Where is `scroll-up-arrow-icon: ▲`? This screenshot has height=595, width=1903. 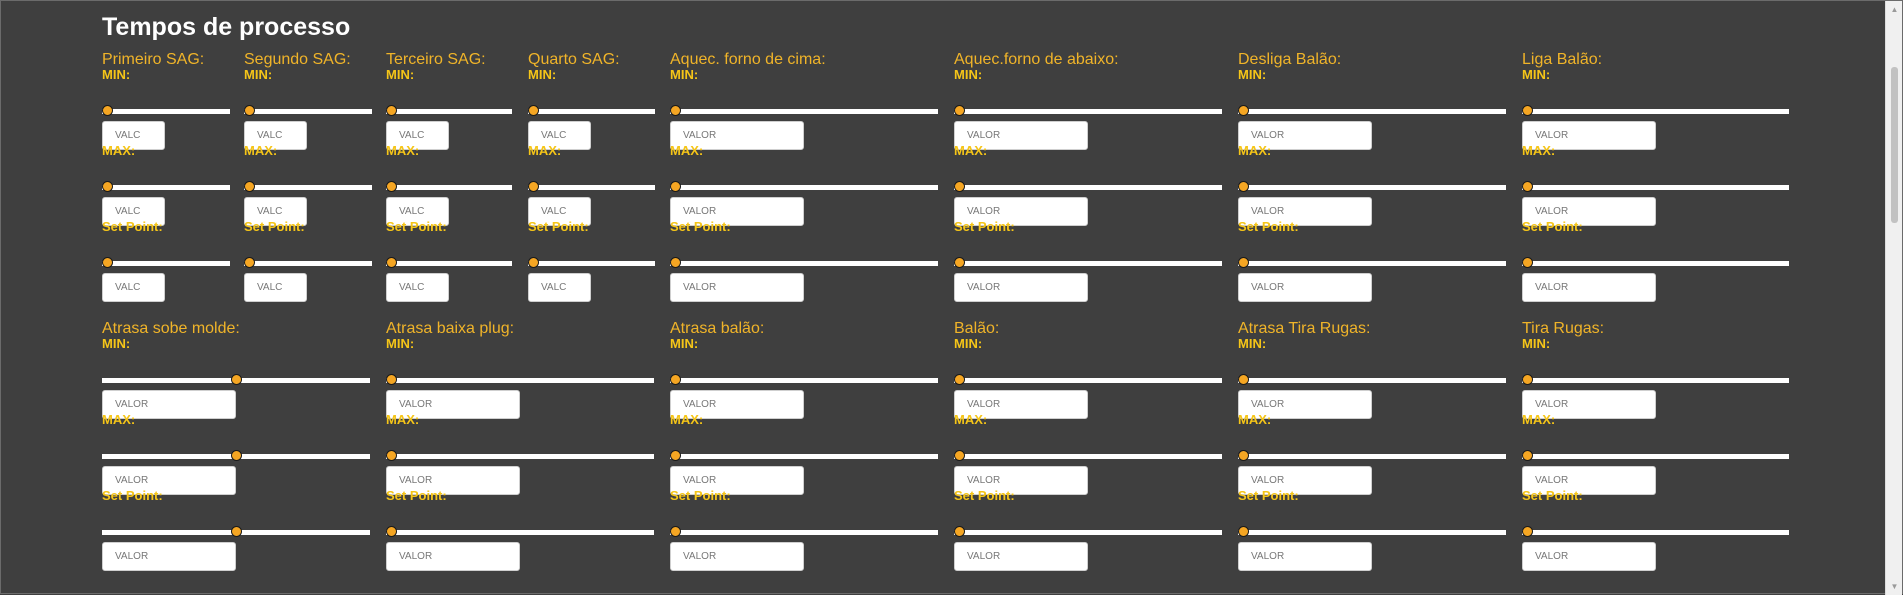
scroll-up-arrow-icon: ▲ is located at coordinates (1894, 9).